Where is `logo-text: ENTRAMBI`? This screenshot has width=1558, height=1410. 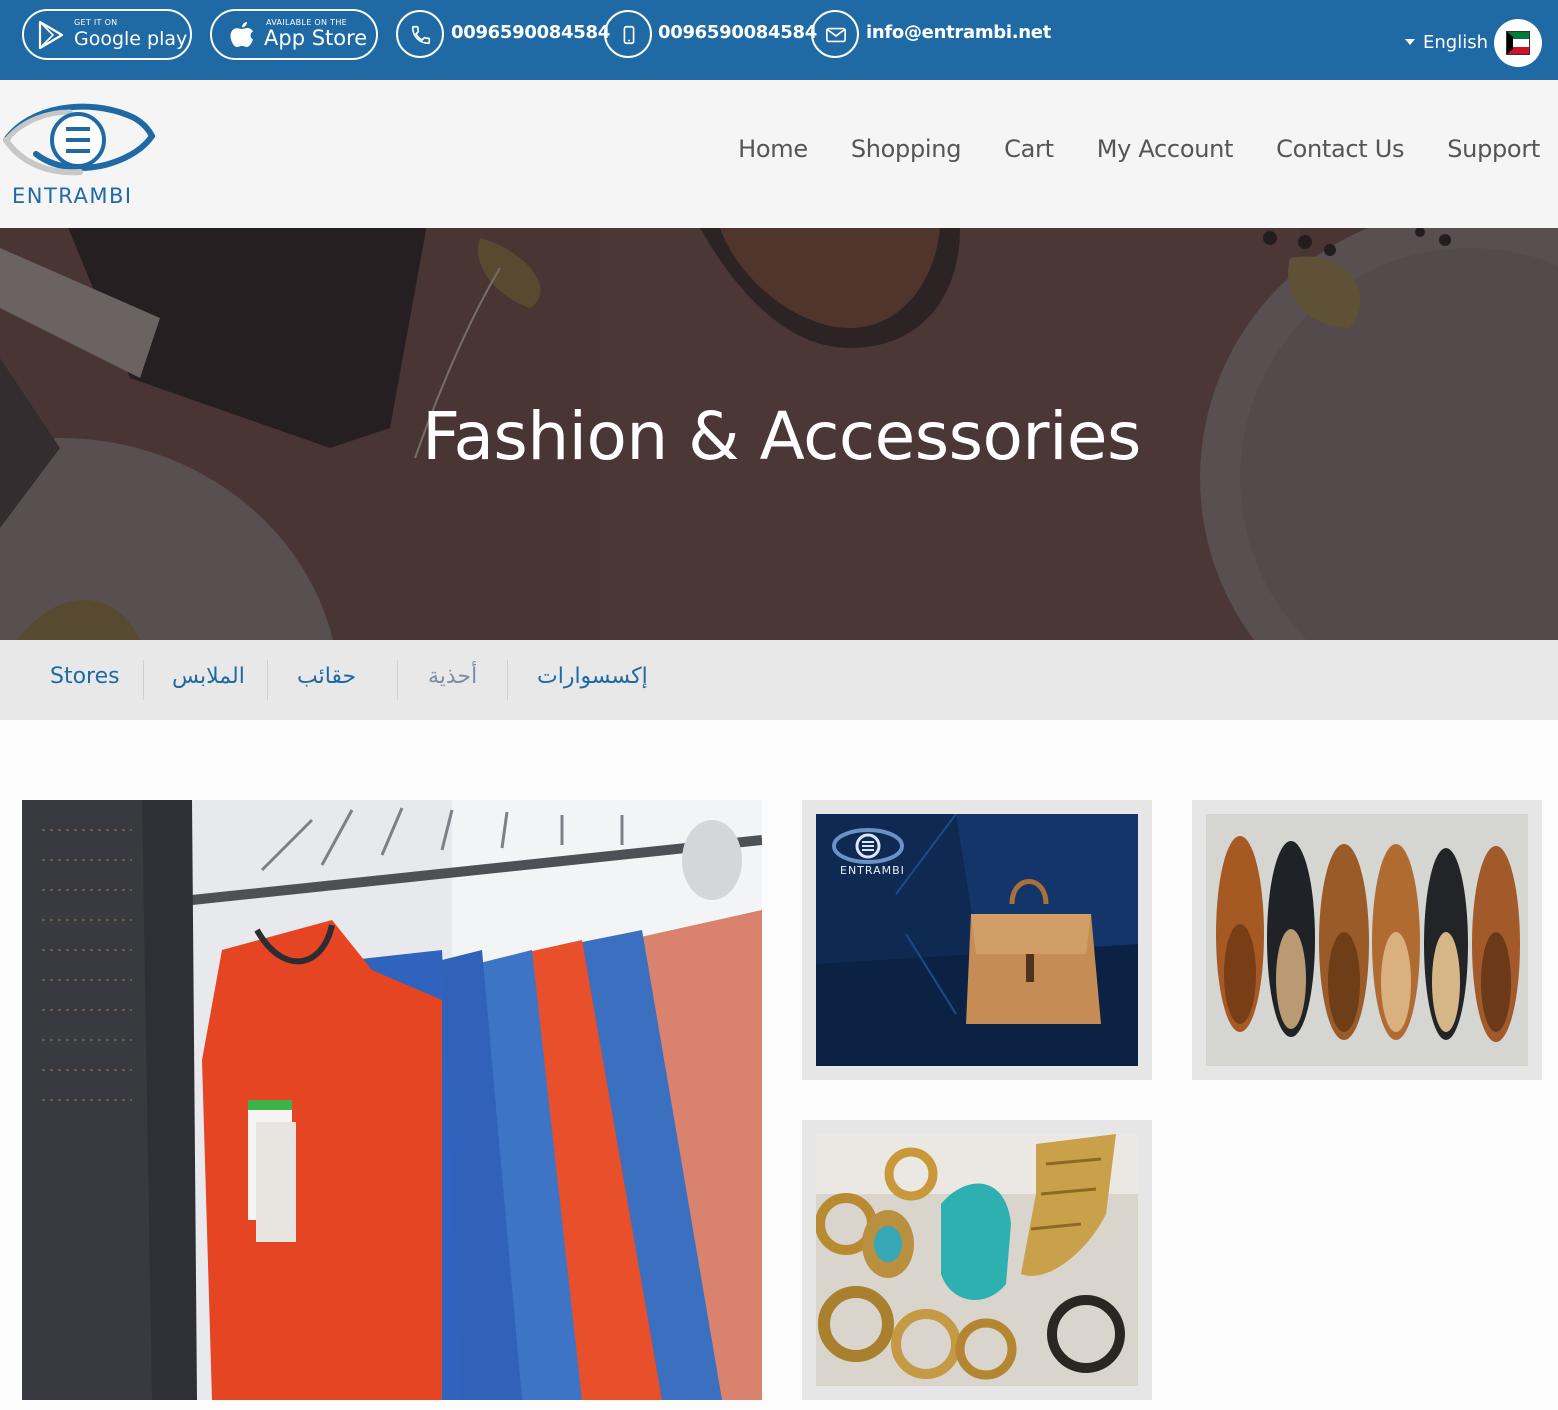 logo-text: ENTRAMBI is located at coordinates (72, 196).